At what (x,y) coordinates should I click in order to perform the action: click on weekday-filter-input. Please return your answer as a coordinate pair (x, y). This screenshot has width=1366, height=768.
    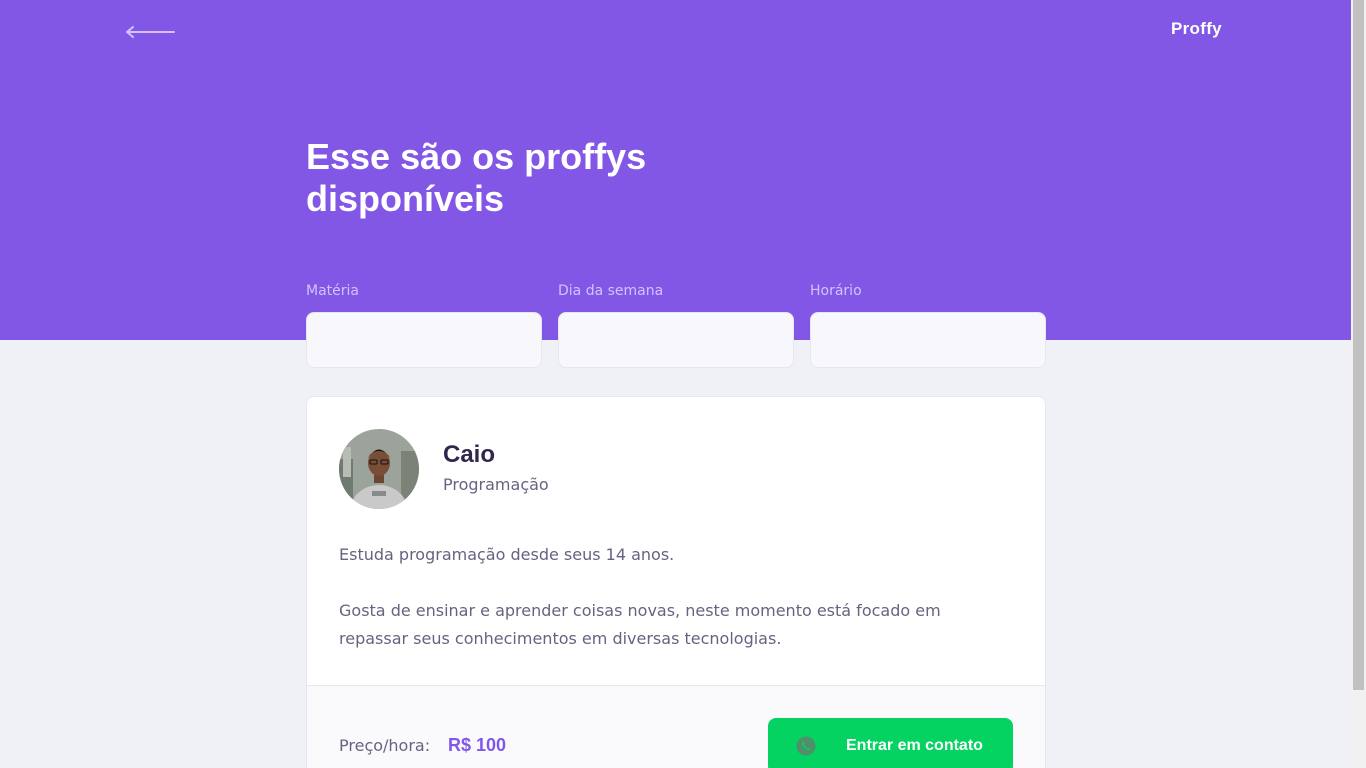
    Looking at the image, I should click on (676, 340).